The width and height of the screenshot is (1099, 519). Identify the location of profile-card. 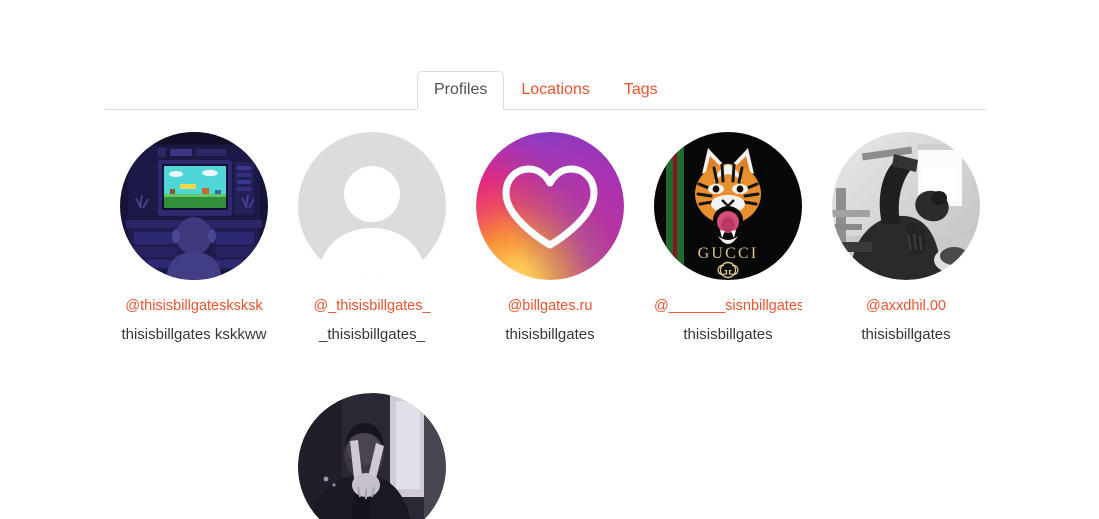
(372, 456).